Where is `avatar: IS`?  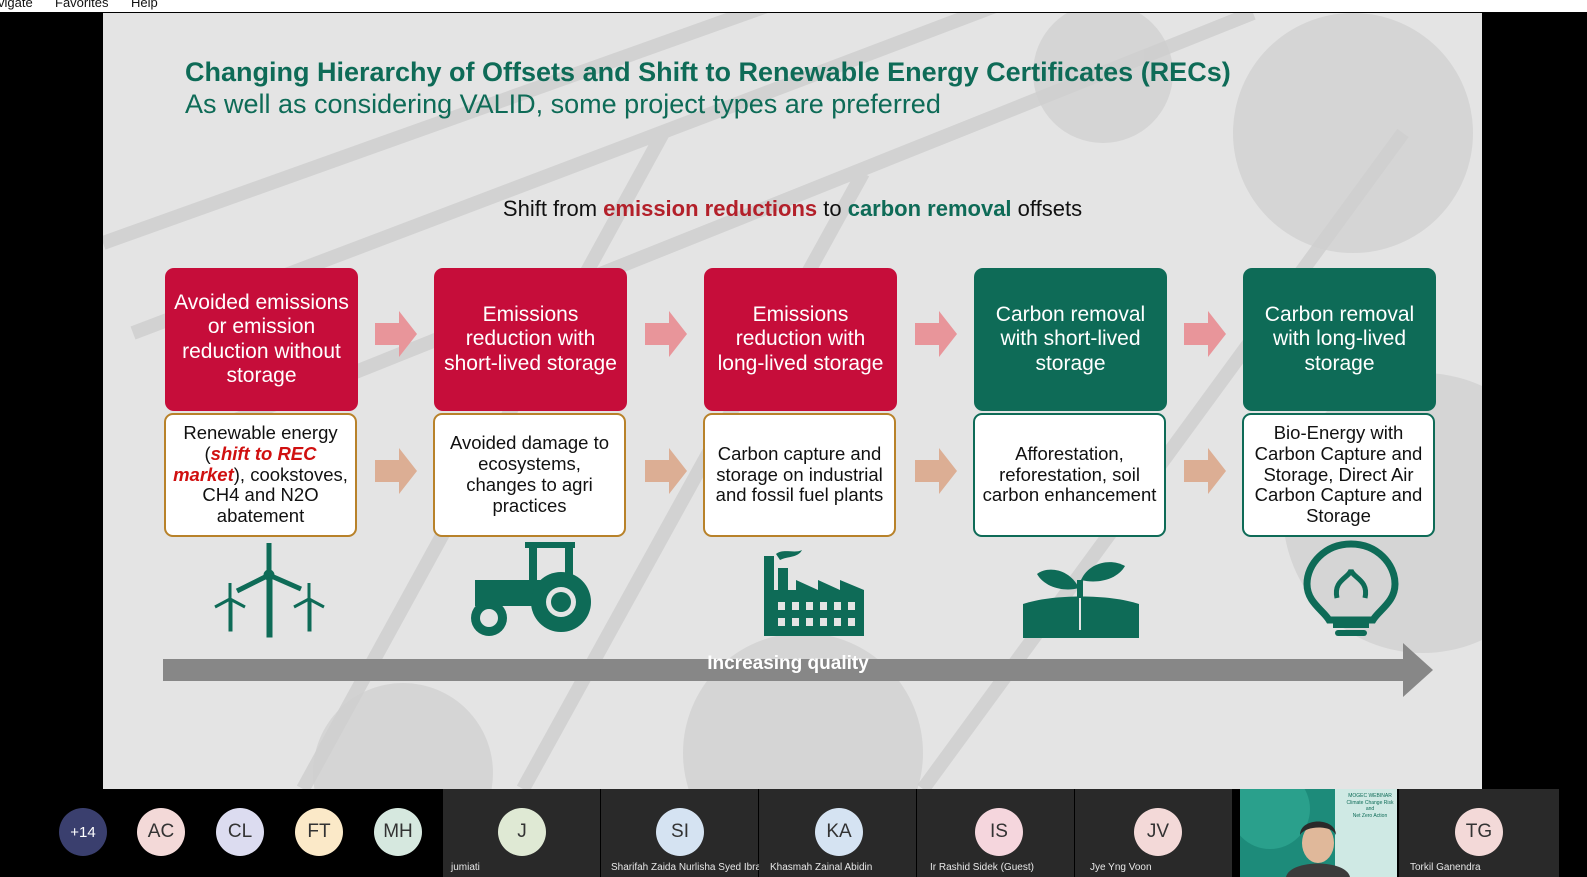 avatar: IS is located at coordinates (999, 832).